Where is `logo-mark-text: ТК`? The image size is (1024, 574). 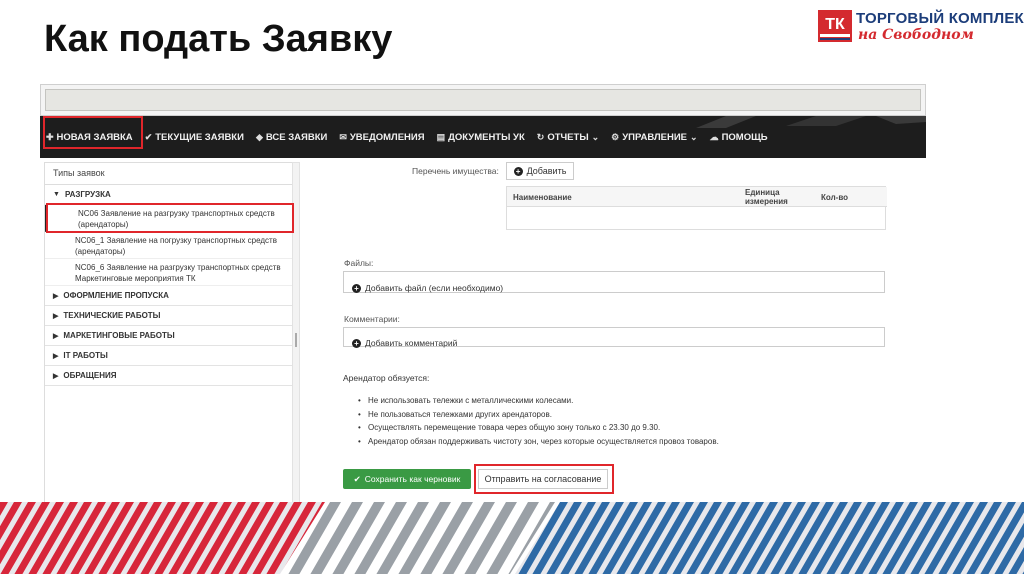 logo-mark-text: ТК is located at coordinates (835, 24).